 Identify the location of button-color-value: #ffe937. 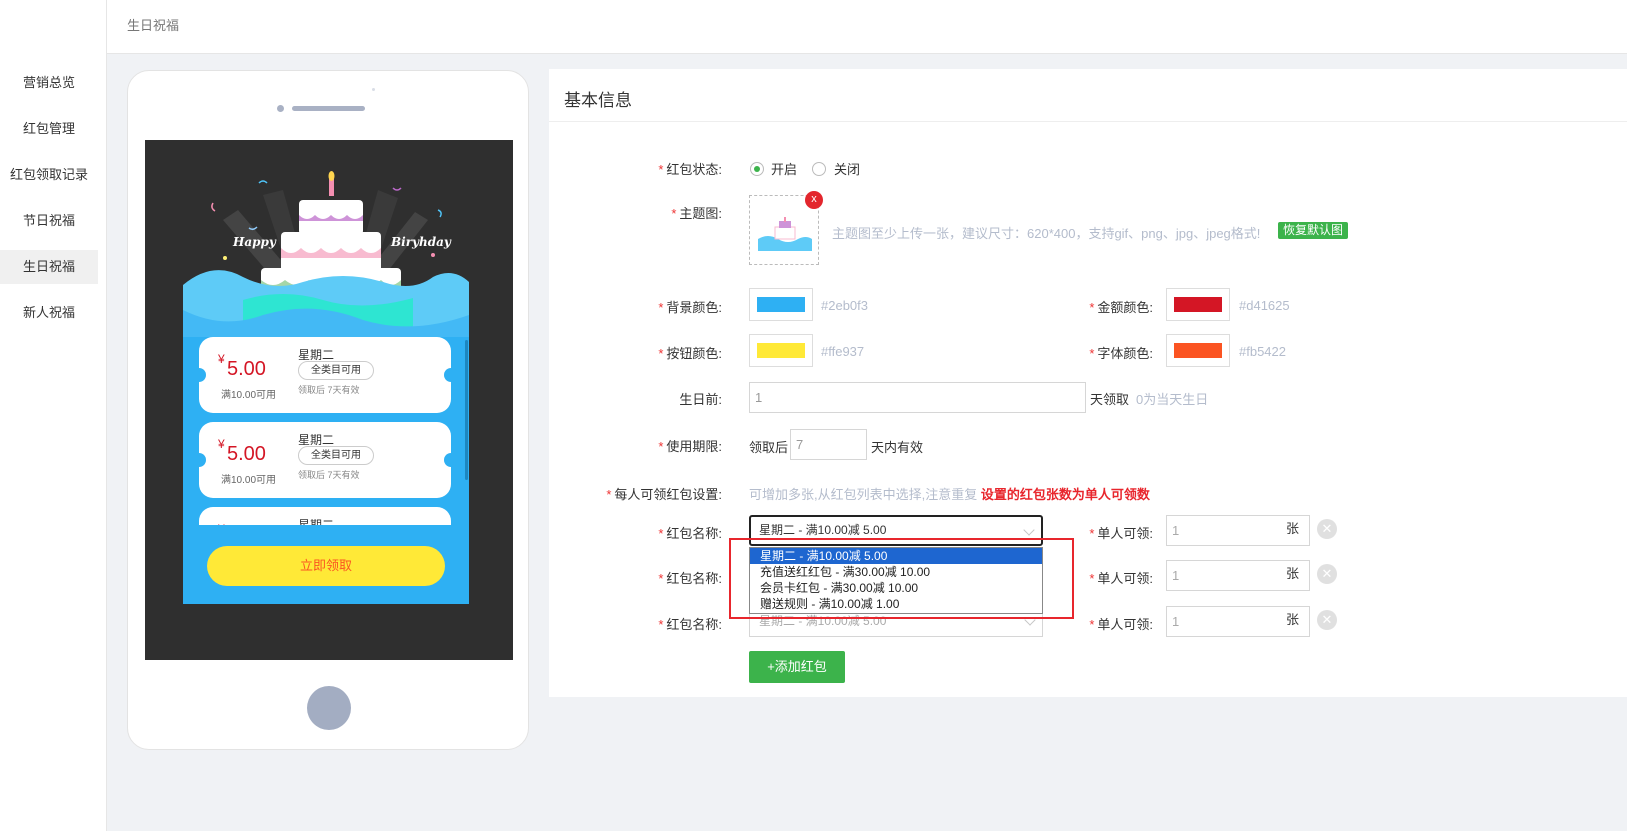
(843, 351).